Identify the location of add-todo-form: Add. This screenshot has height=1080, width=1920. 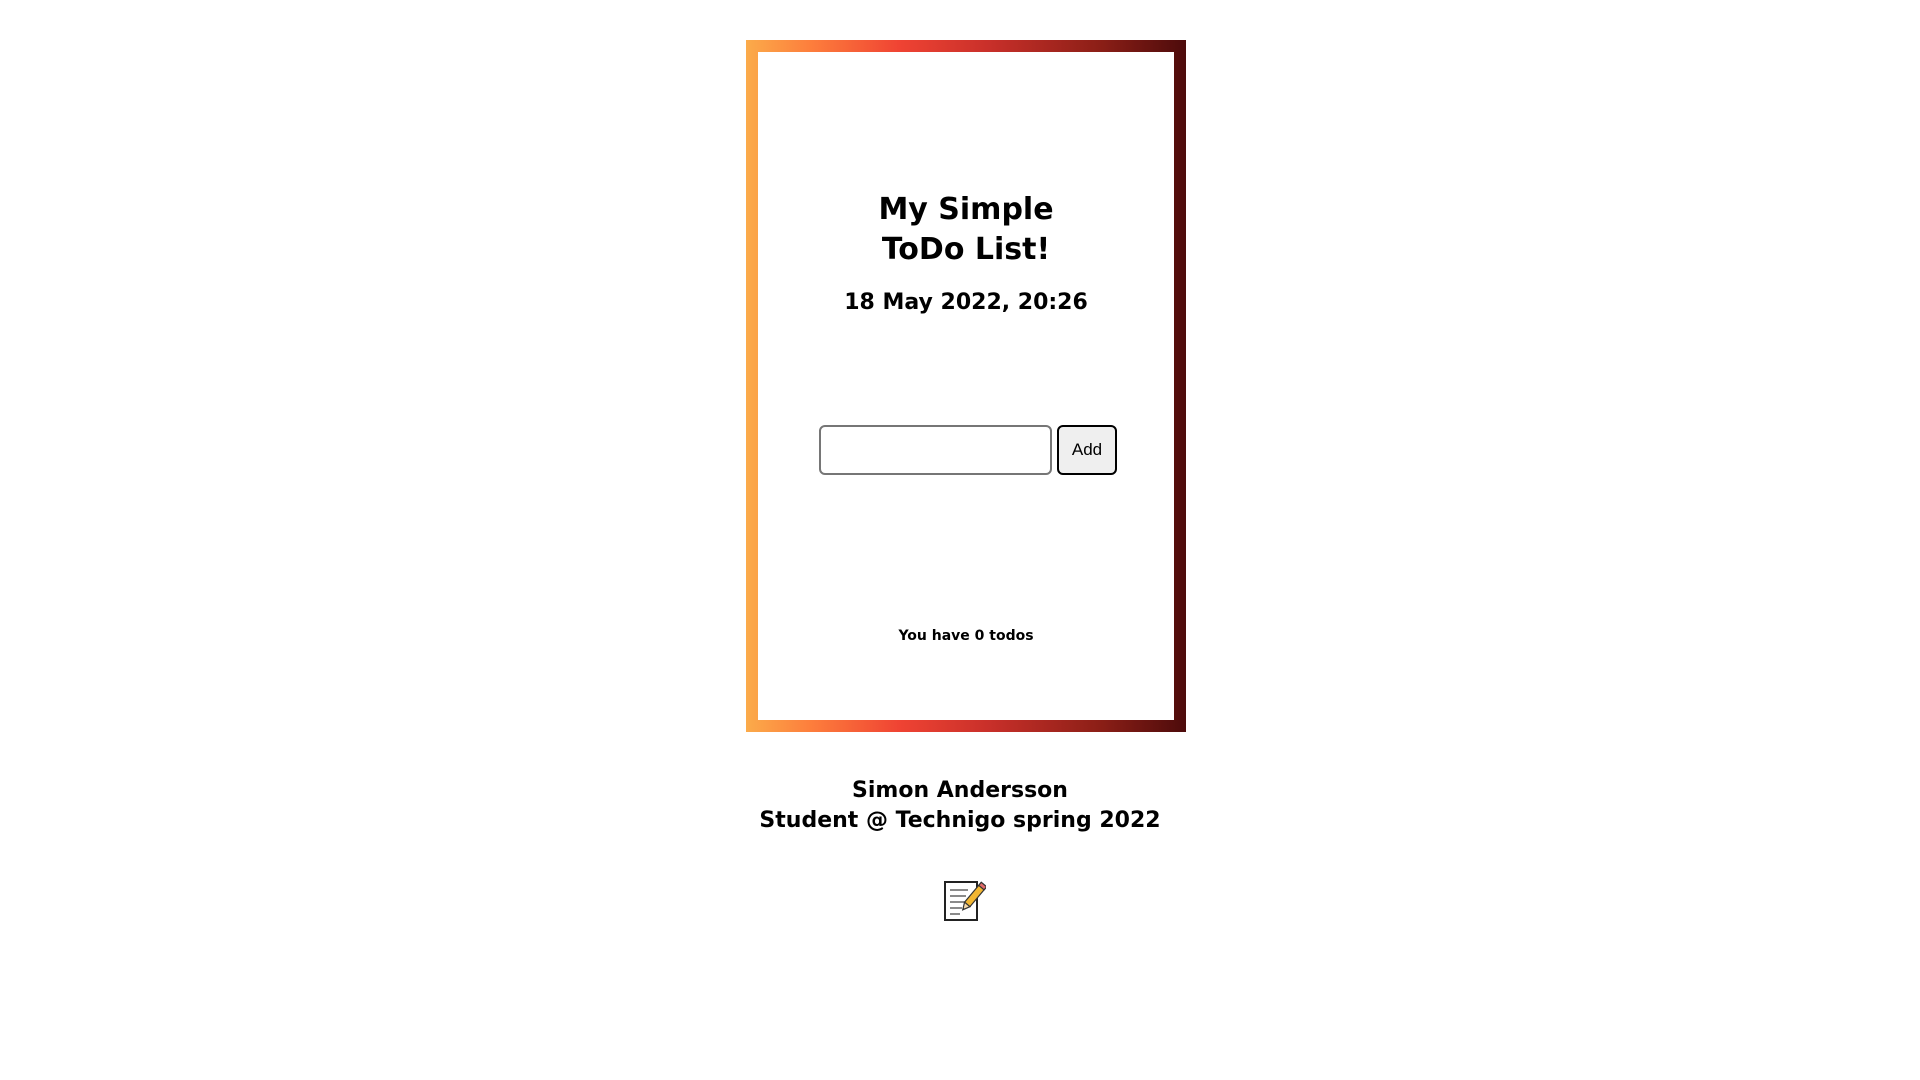
(968, 450).